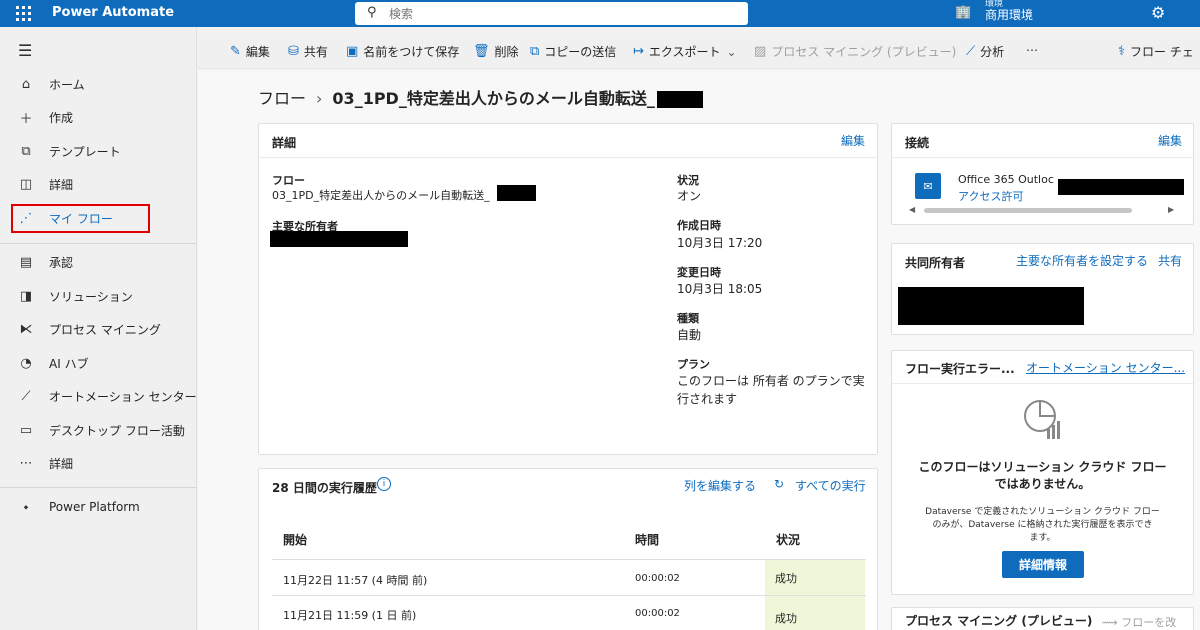  Describe the element at coordinates (98, 396) in the screenshot. I see `nav-item-automation-center: ⟋ オートメーション センター` at that location.